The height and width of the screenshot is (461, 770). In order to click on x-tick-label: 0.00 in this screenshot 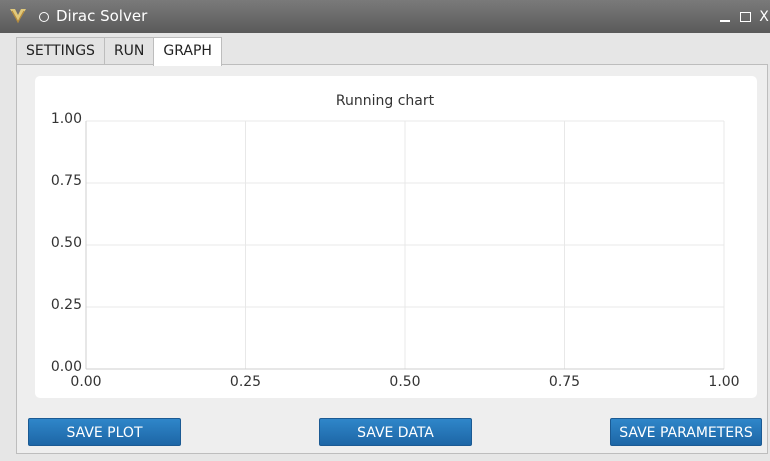, I will do `click(86, 382)`.